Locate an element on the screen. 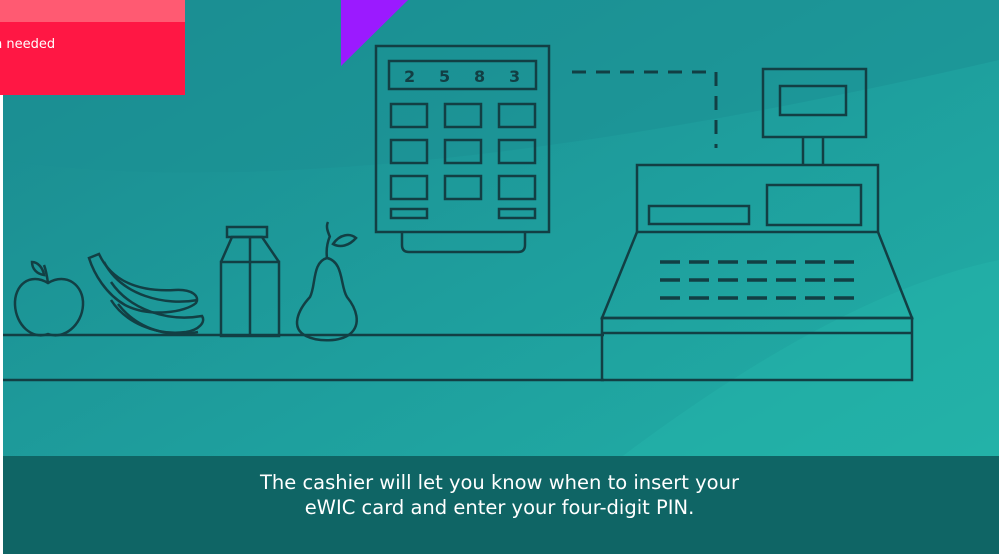 Image resolution: width=999 pixels, height=554 pixels. keypad-digit: 8 is located at coordinates (479, 76).